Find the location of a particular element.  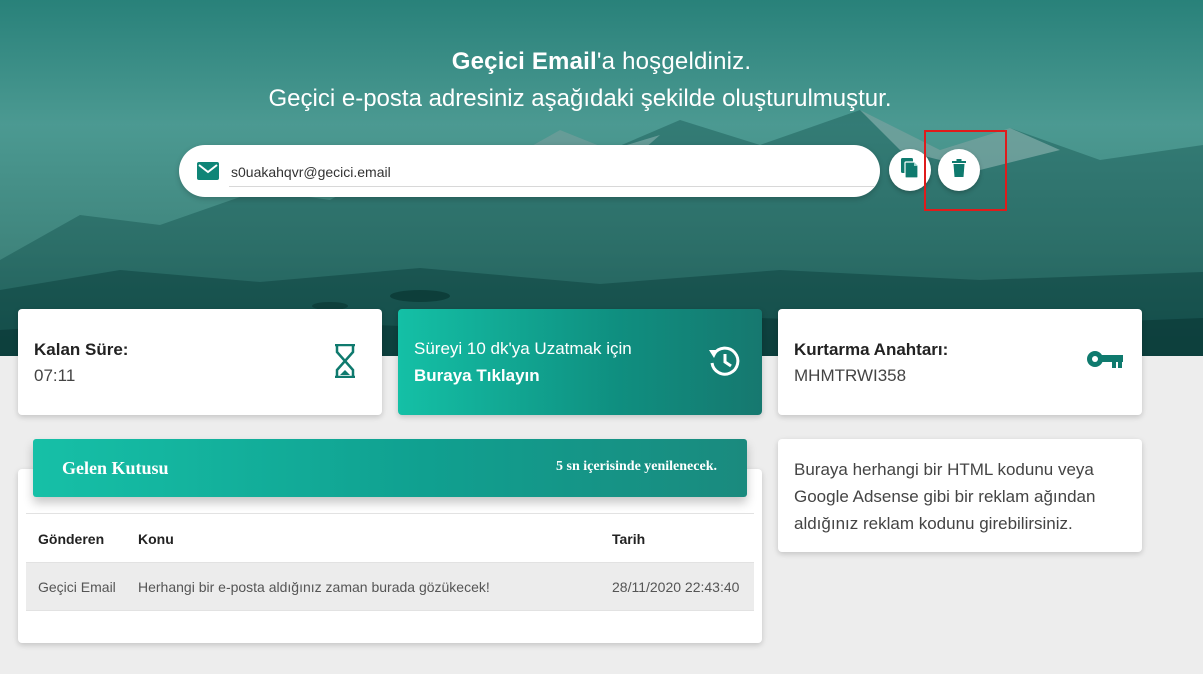

delete-button-highlight is located at coordinates (965, 170).